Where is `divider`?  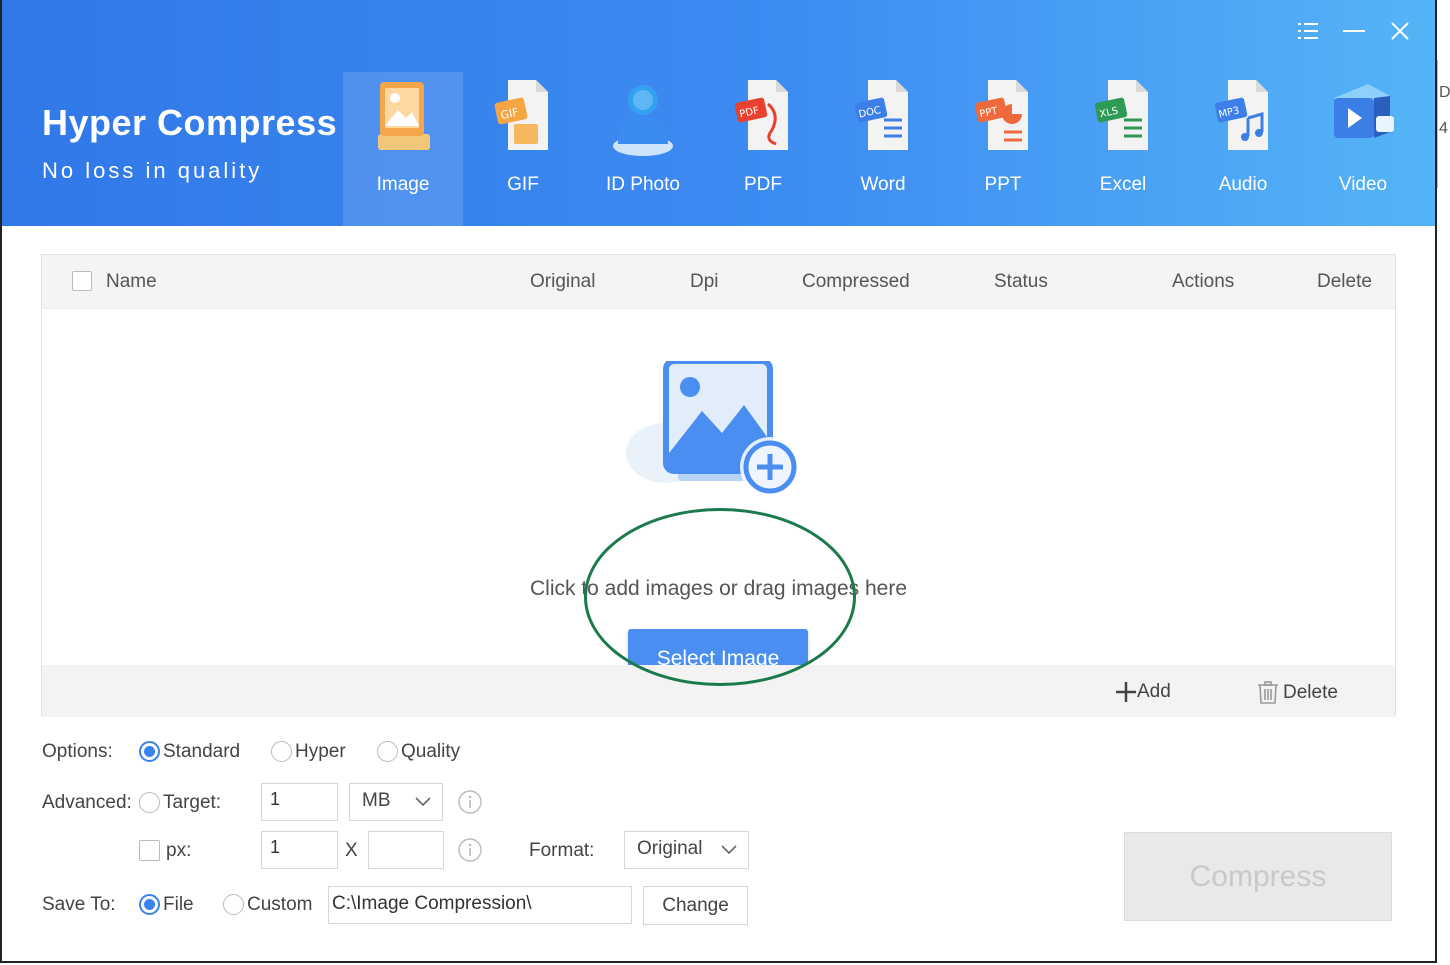 divider is located at coordinates (1437, 124).